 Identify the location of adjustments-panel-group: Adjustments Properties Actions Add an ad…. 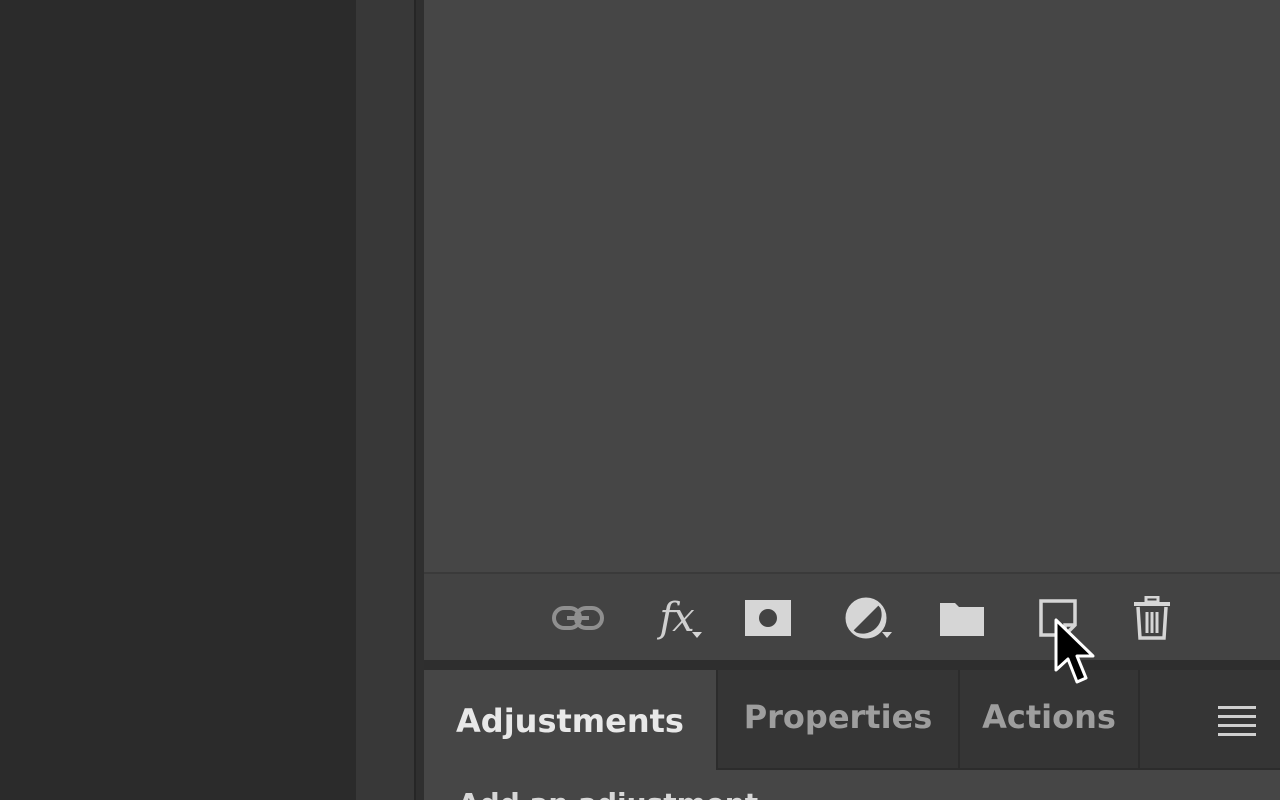
(852, 735).